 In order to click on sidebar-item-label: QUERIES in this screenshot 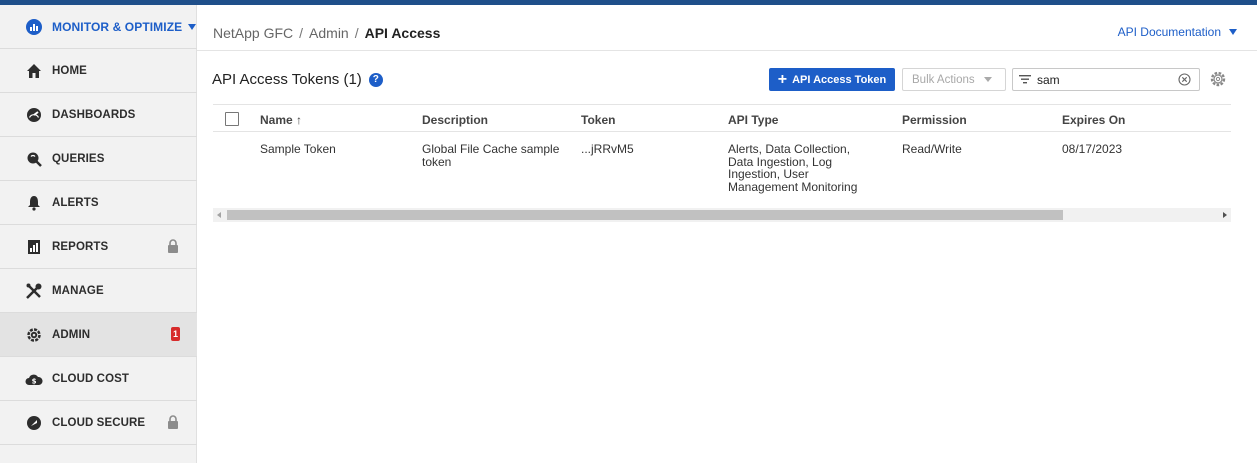, I will do `click(78, 158)`.